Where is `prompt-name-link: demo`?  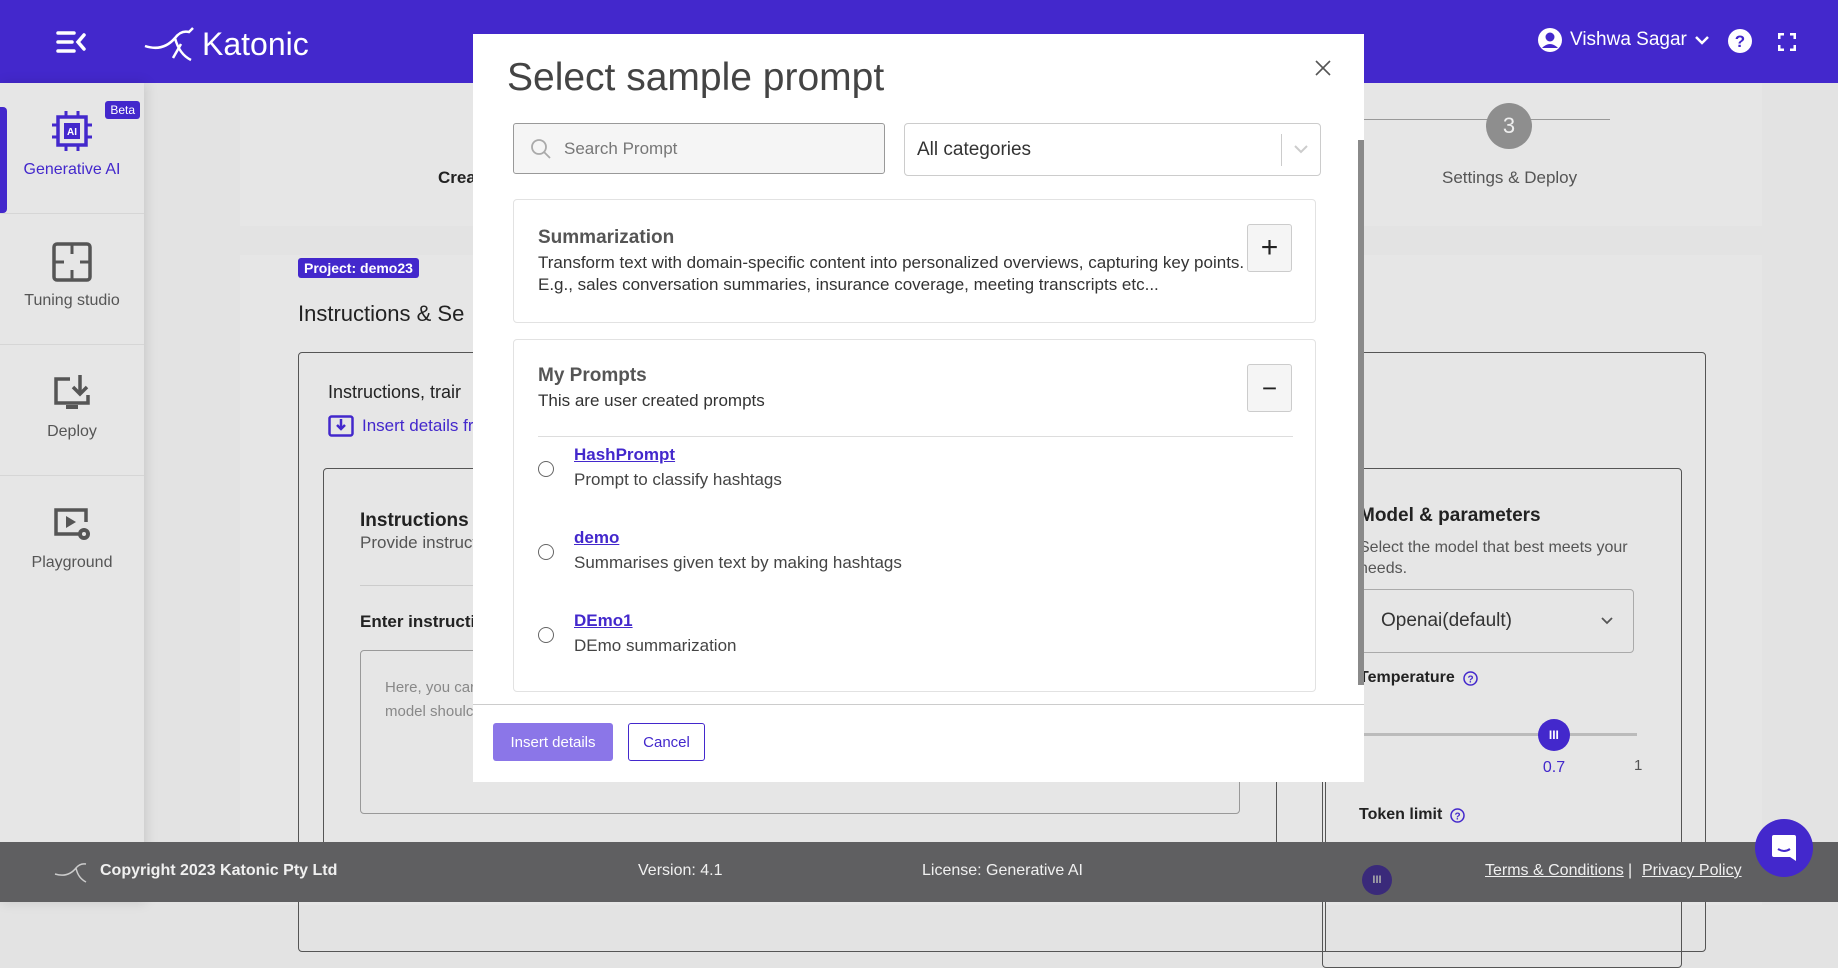
prompt-name-link: demo is located at coordinates (596, 538).